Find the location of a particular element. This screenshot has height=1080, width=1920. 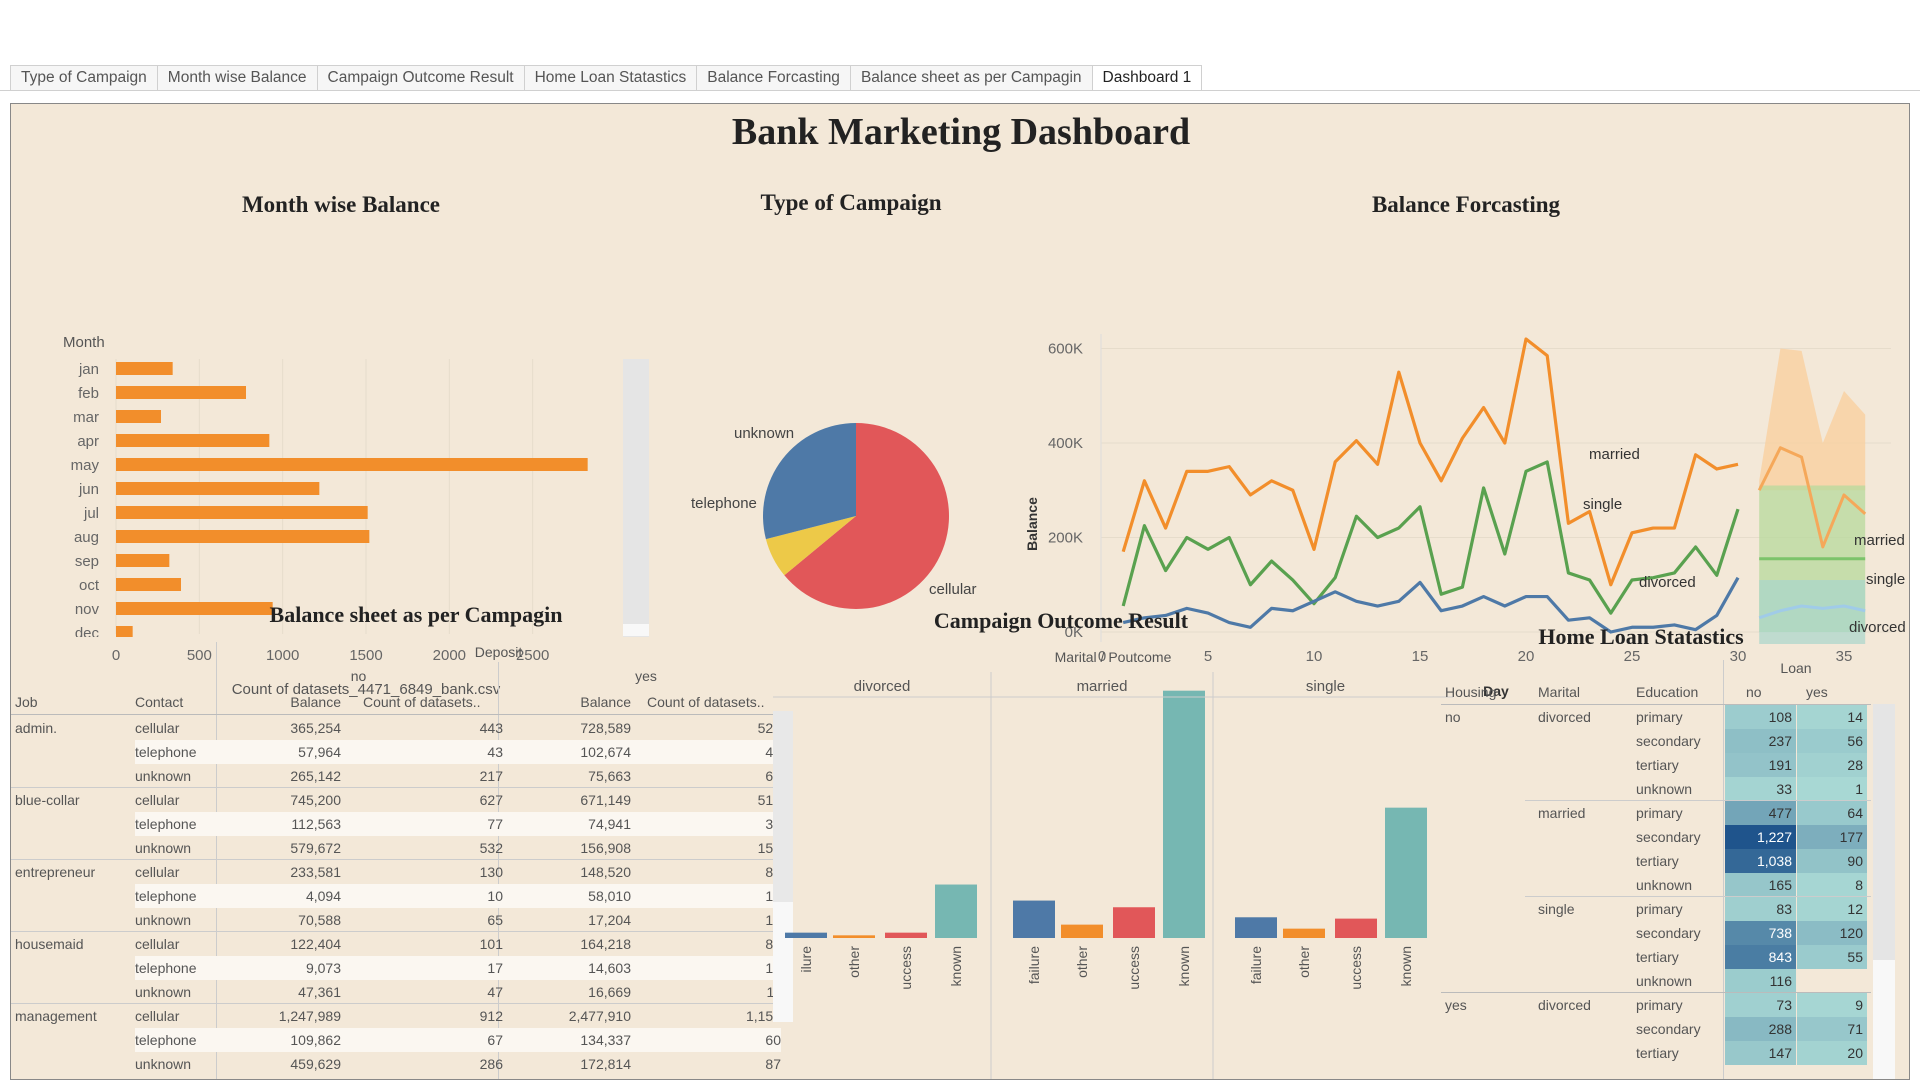

table-row: tertiary 843 55 is located at coordinates (1656, 957).